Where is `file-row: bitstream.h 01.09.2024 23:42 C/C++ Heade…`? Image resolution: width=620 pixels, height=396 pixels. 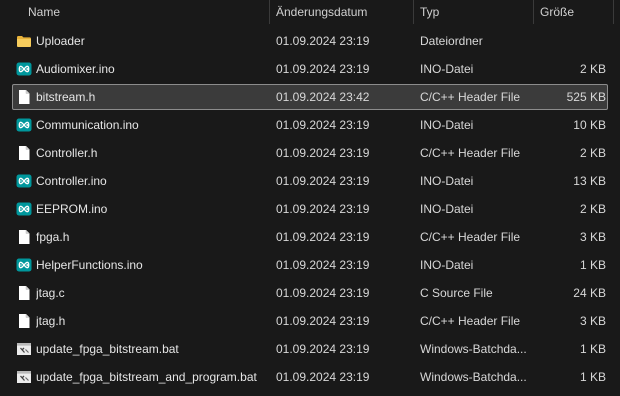
file-row: bitstream.h 01.09.2024 23:42 C/C++ Heade… is located at coordinates (310, 97).